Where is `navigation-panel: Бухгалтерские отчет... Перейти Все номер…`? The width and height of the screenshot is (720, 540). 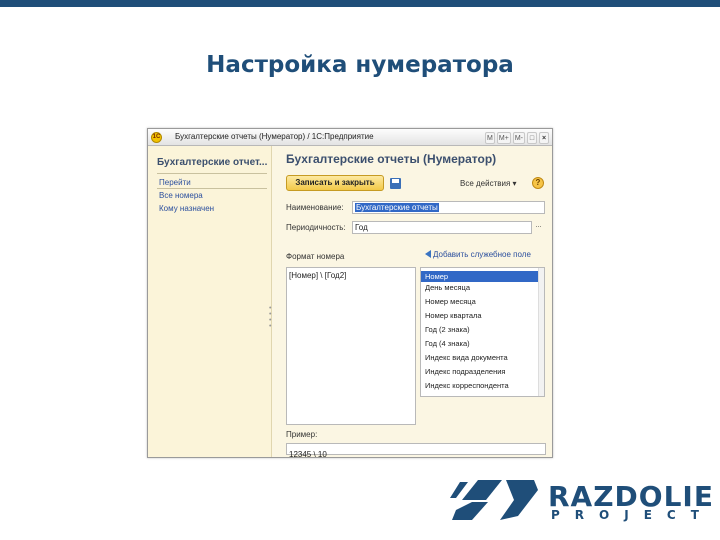
navigation-panel: Бухгалтерские отчет... Перейти Все номер… is located at coordinates (210, 301).